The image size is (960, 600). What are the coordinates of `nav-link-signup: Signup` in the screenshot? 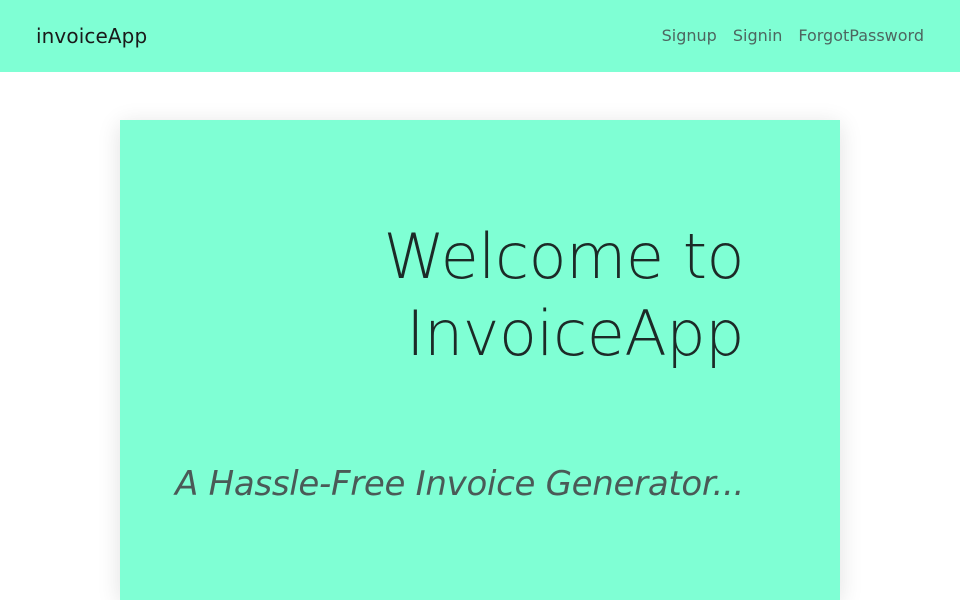 It's located at (689, 36).